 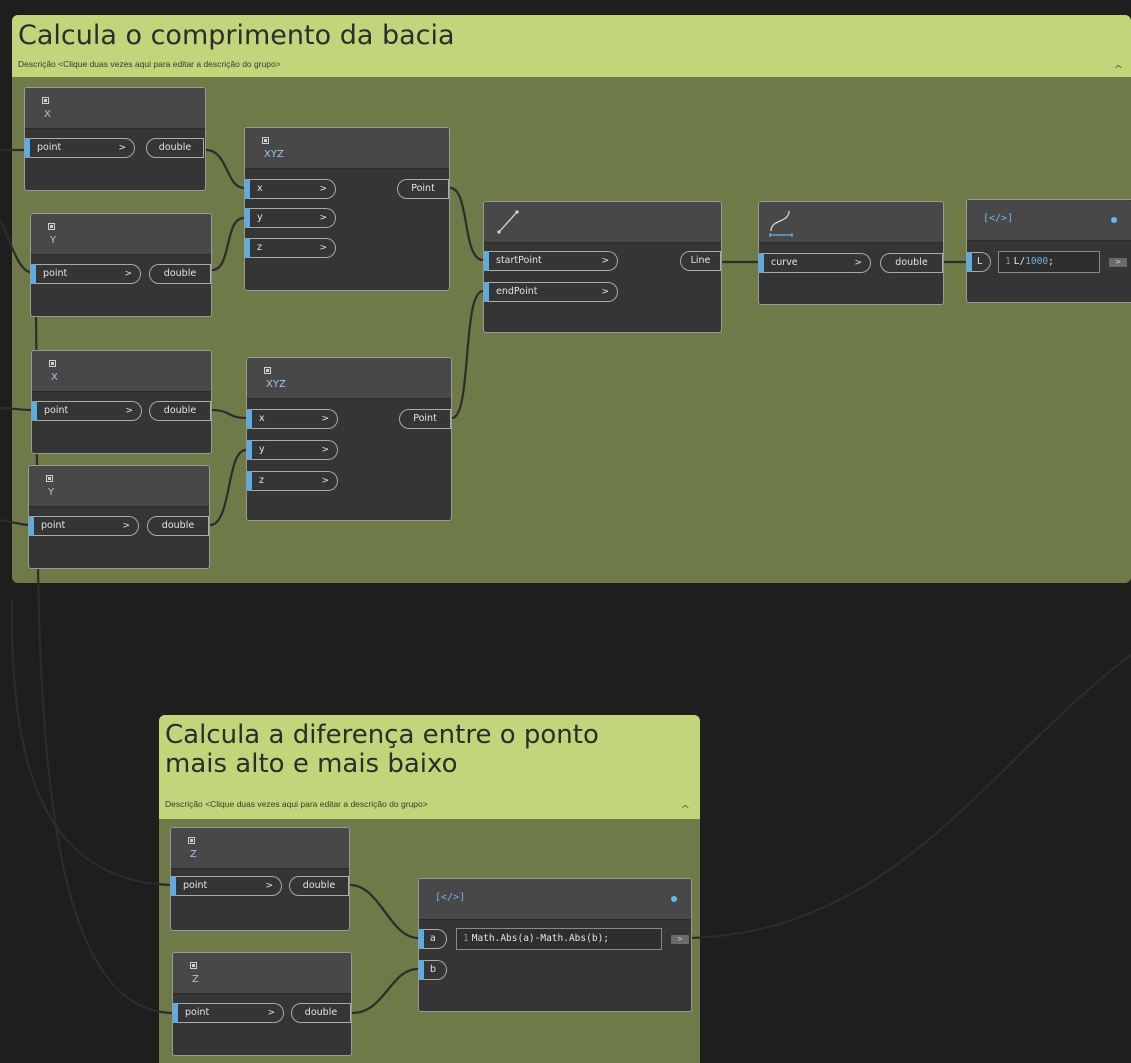 I want to click on output-port-line: Line, so click(x=700, y=261).